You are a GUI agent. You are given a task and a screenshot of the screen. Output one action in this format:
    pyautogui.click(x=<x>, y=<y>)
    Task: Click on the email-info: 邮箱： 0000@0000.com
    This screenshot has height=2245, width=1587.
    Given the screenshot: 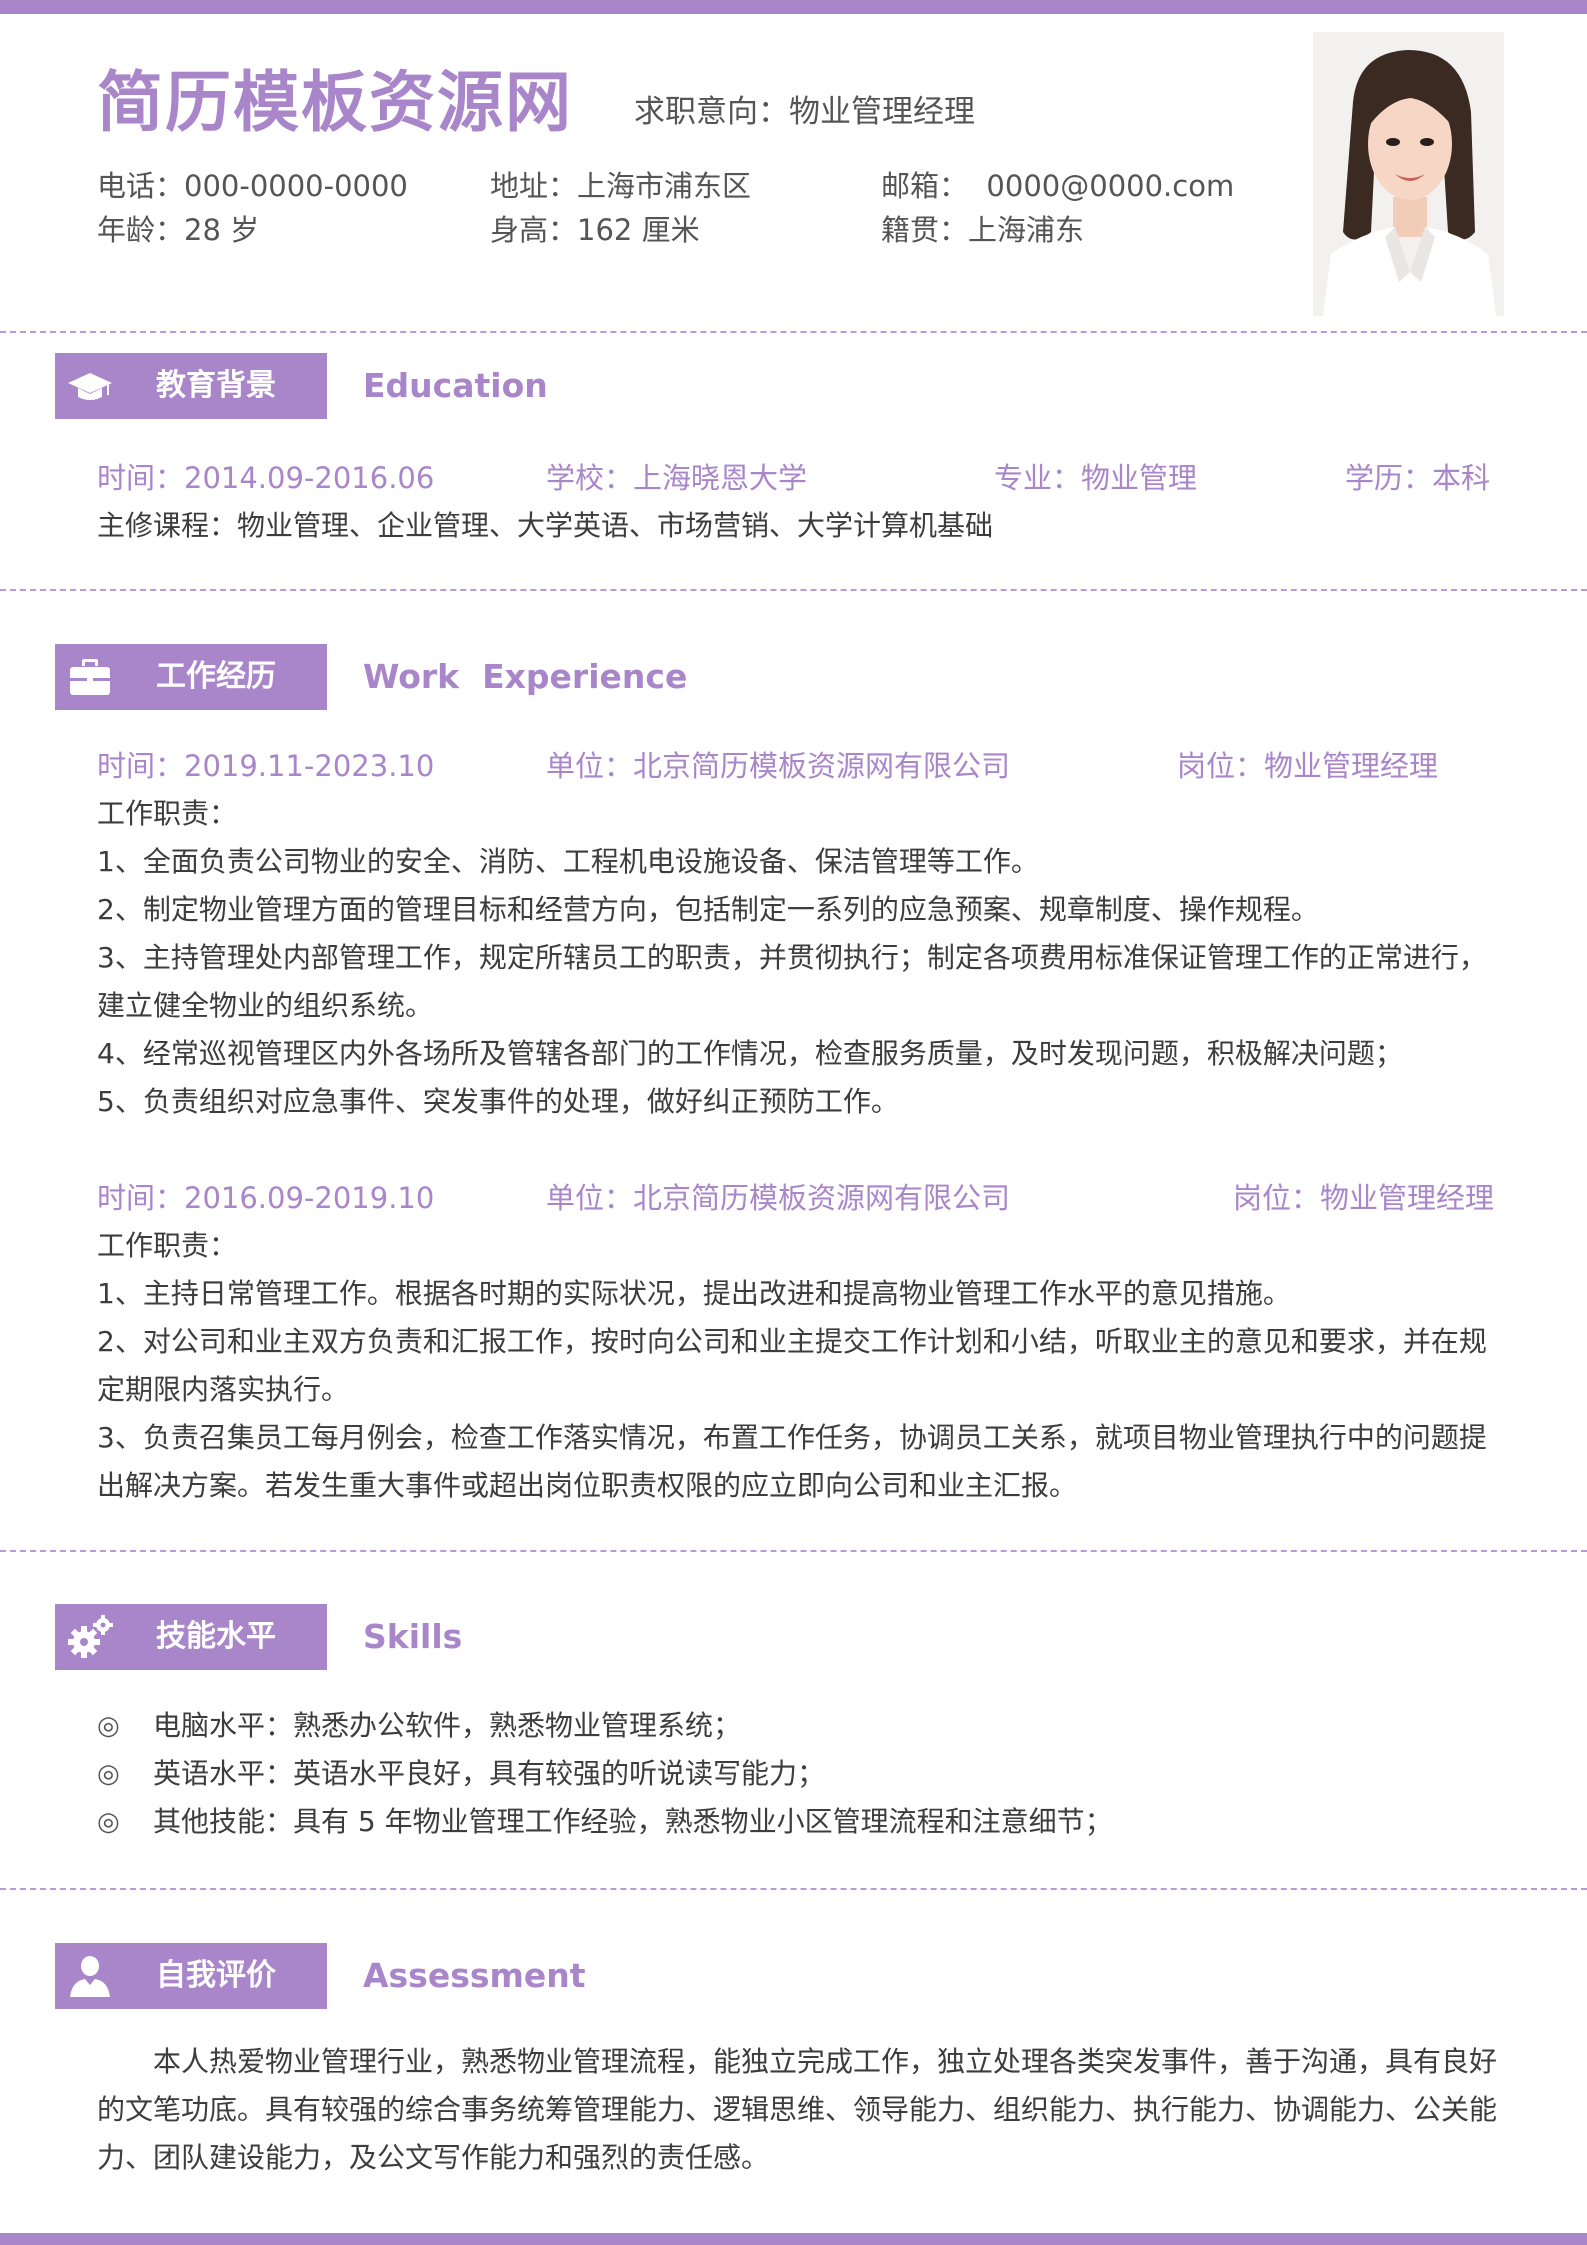 What is the action you would take?
    pyautogui.click(x=1058, y=186)
    